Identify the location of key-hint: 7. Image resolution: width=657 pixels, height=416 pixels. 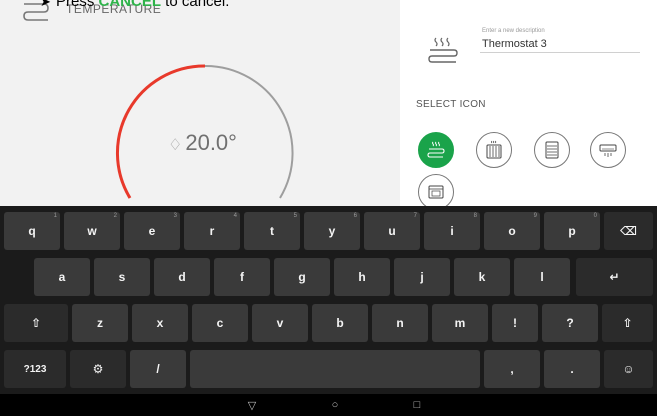
(415, 216).